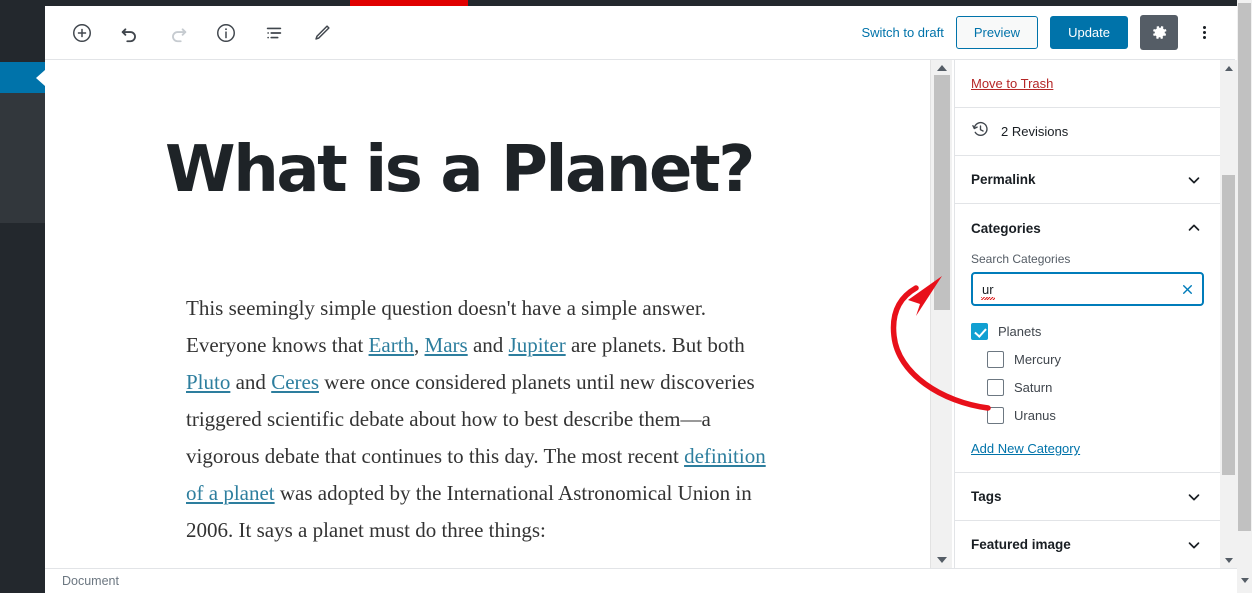  Describe the element at coordinates (1035, 131) in the screenshot. I see `revisions-label: 2 Revisions` at that location.